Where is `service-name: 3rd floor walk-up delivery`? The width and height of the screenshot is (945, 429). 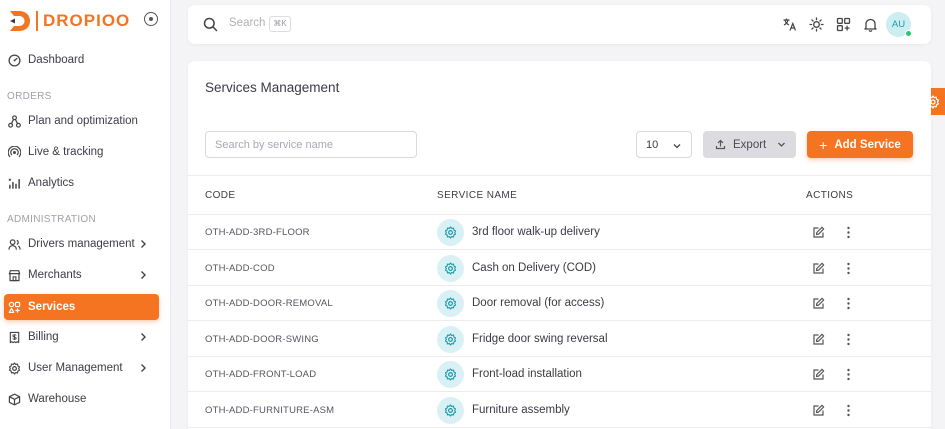 service-name: 3rd floor walk-up delivery is located at coordinates (536, 232).